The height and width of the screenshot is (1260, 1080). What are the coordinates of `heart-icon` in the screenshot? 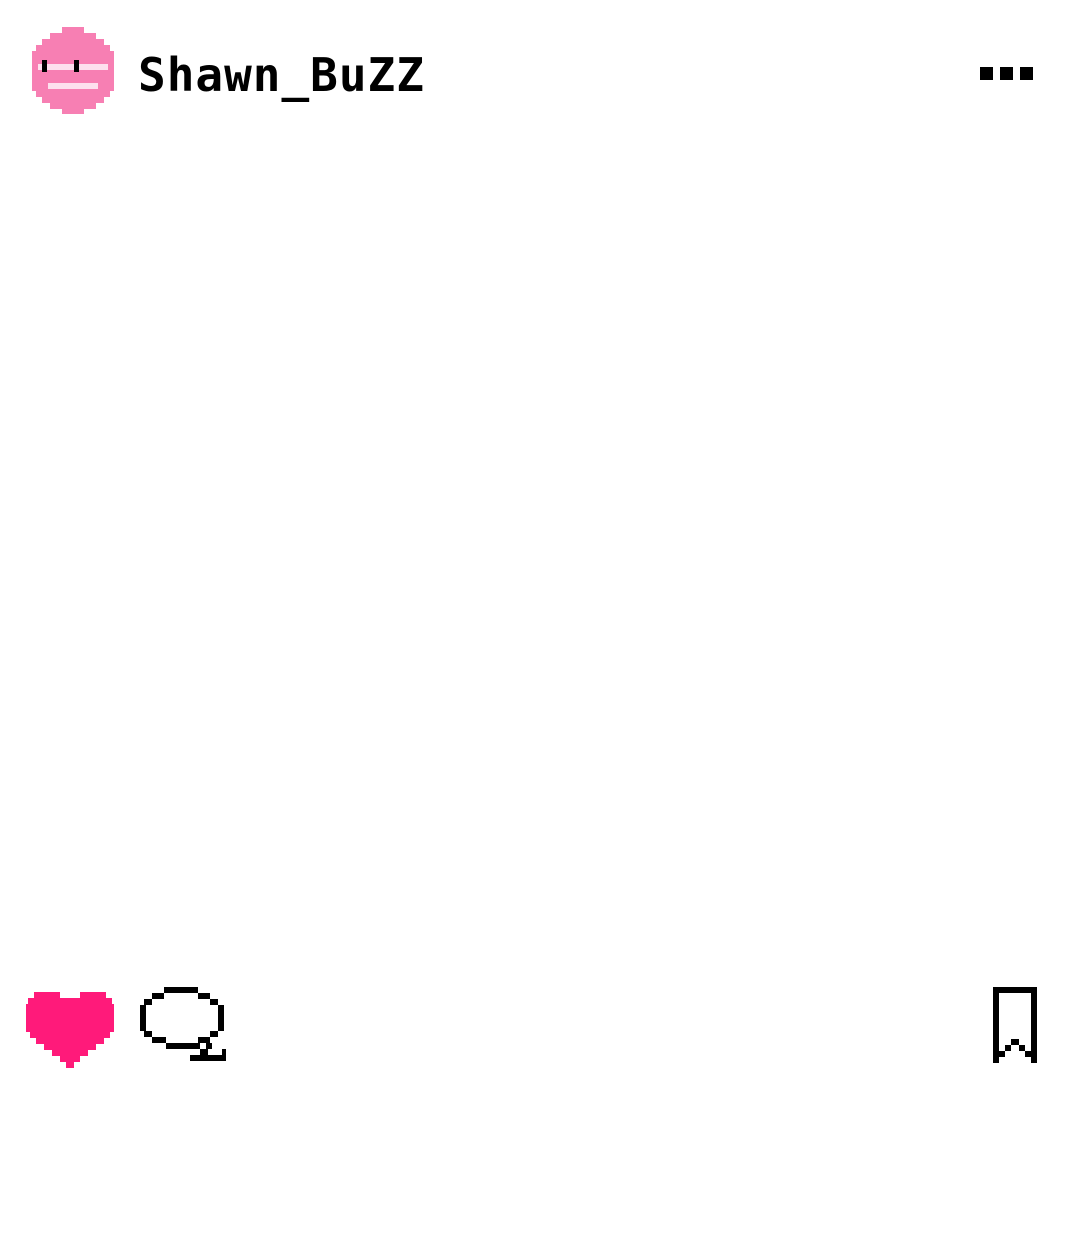 It's located at (70, 1030).